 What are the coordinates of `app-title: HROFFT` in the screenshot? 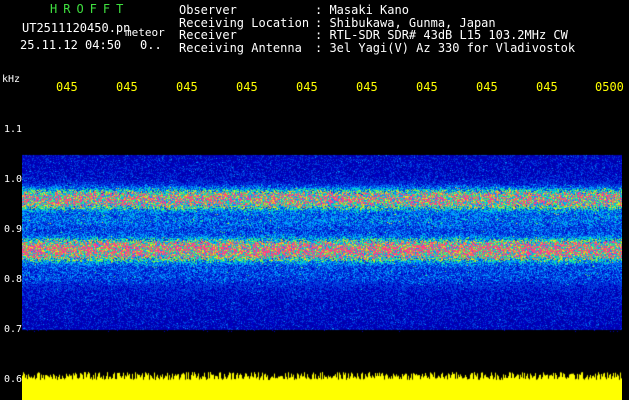 It's located at (90, 9).